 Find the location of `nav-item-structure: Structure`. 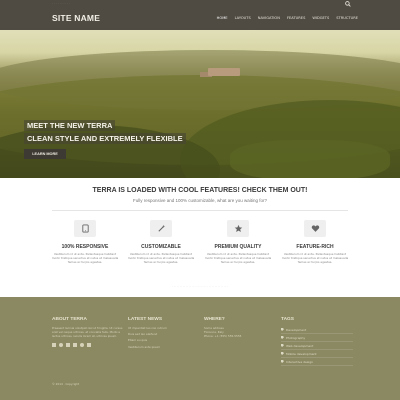

nav-item-structure: Structure is located at coordinates (347, 18).